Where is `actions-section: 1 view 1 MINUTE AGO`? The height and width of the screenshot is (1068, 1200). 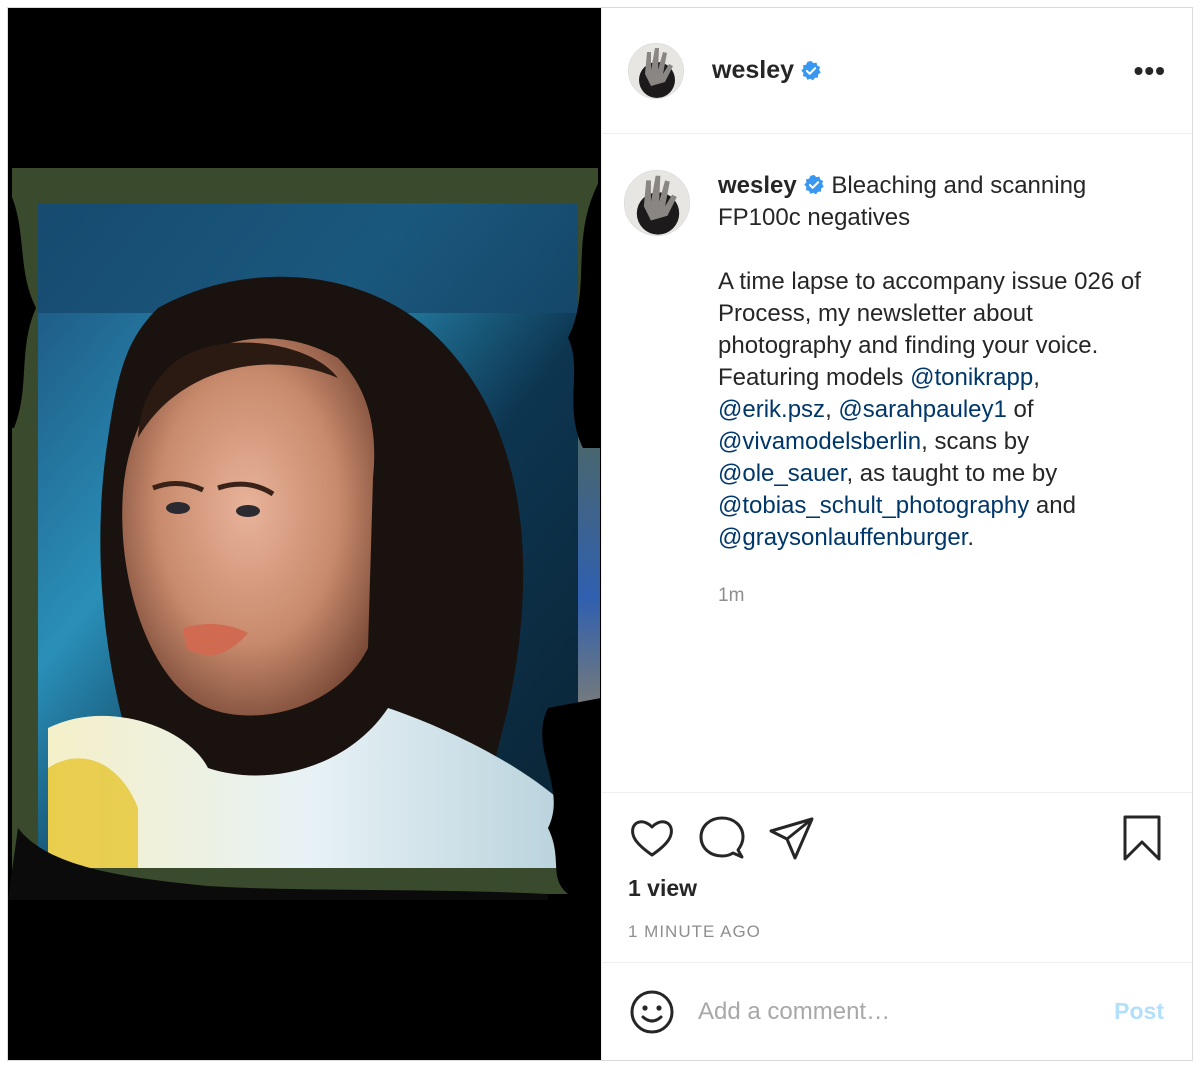 actions-section: 1 view 1 MINUTE AGO is located at coordinates (897, 877).